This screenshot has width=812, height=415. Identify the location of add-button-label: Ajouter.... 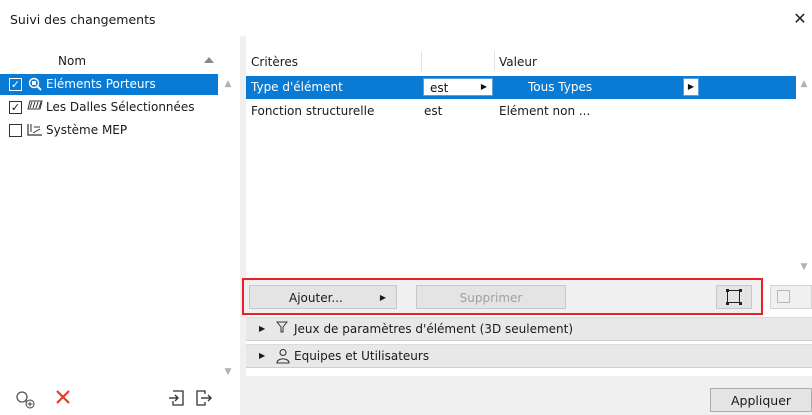
(316, 298).